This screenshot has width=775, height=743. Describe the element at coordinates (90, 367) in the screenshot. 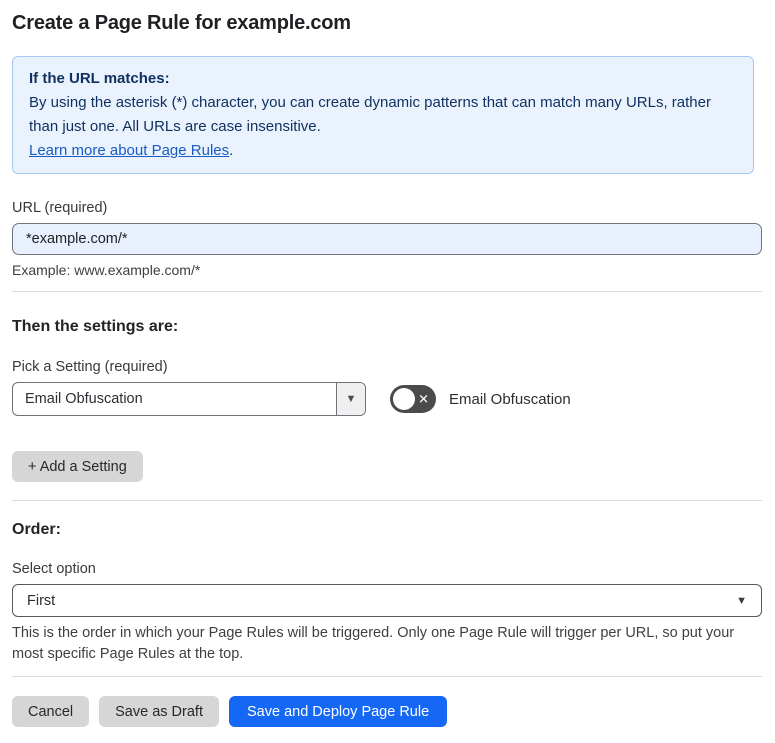

I see `pick-setting-label: Pick a Setting (required)` at that location.